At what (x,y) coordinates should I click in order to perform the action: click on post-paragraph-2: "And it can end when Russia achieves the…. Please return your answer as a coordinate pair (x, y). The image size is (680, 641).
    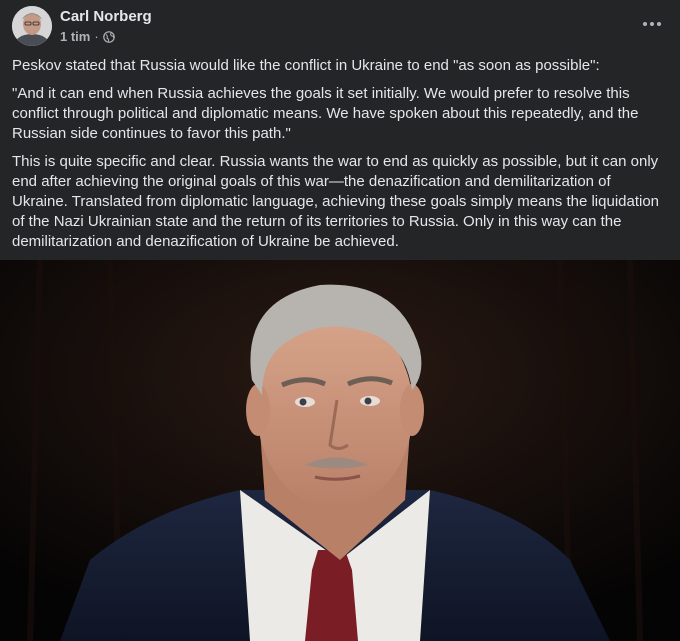
    Looking at the image, I should click on (325, 113).